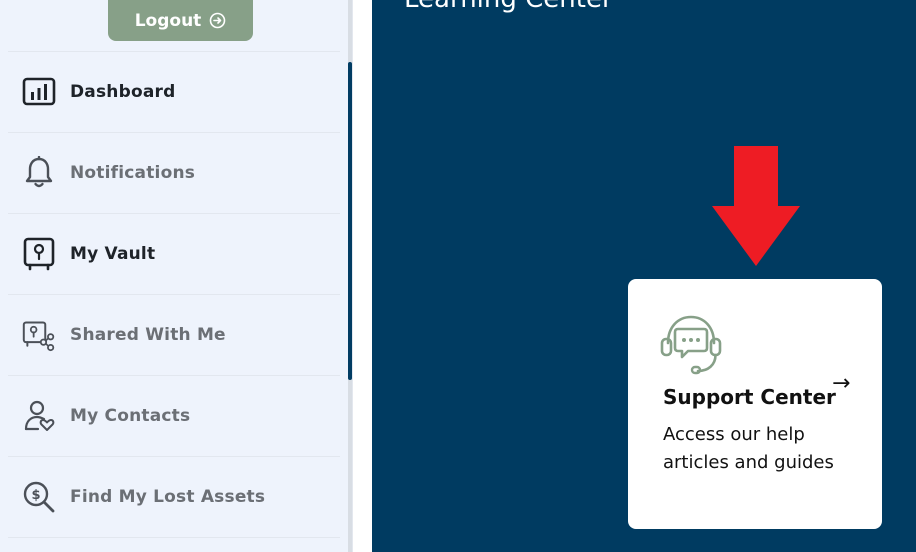  Describe the element at coordinates (133, 173) in the screenshot. I see `sidebar-item-label: Notifications` at that location.